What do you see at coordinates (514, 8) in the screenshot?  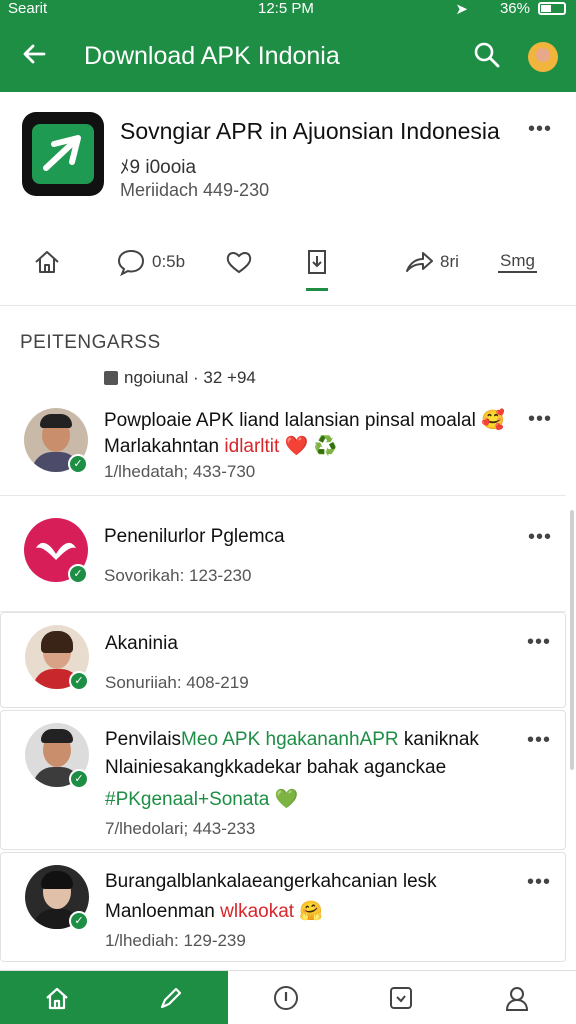 I see `battery-percent: 36%` at bounding box center [514, 8].